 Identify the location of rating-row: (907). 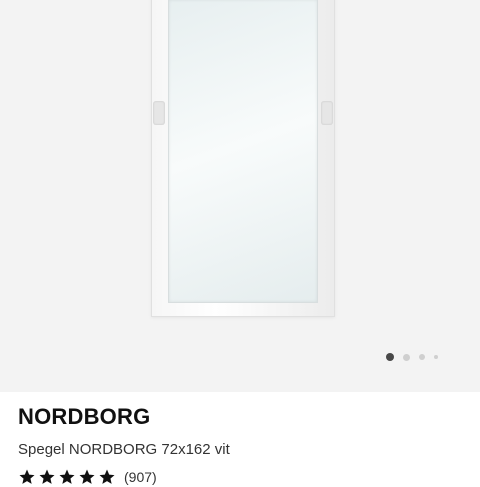
(87, 477).